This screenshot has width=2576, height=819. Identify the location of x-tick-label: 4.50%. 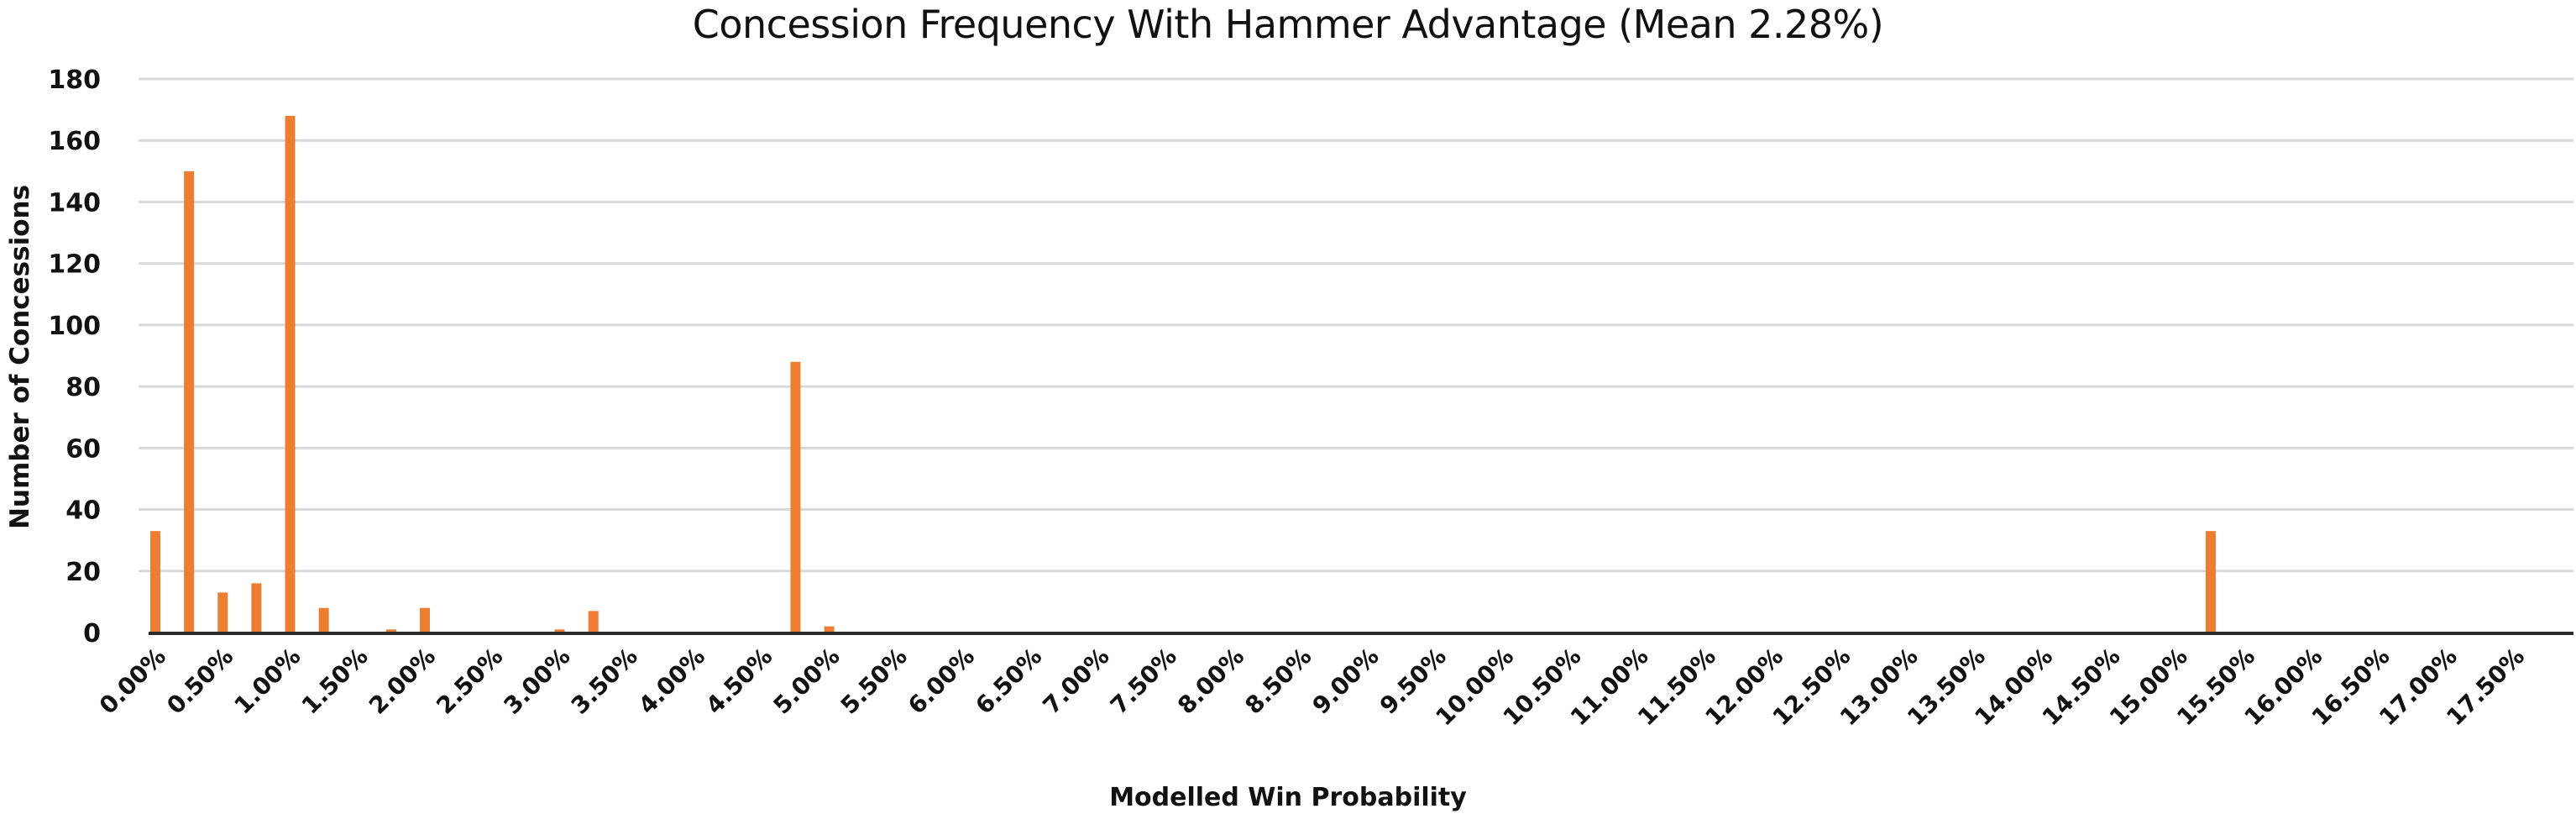
(739, 681).